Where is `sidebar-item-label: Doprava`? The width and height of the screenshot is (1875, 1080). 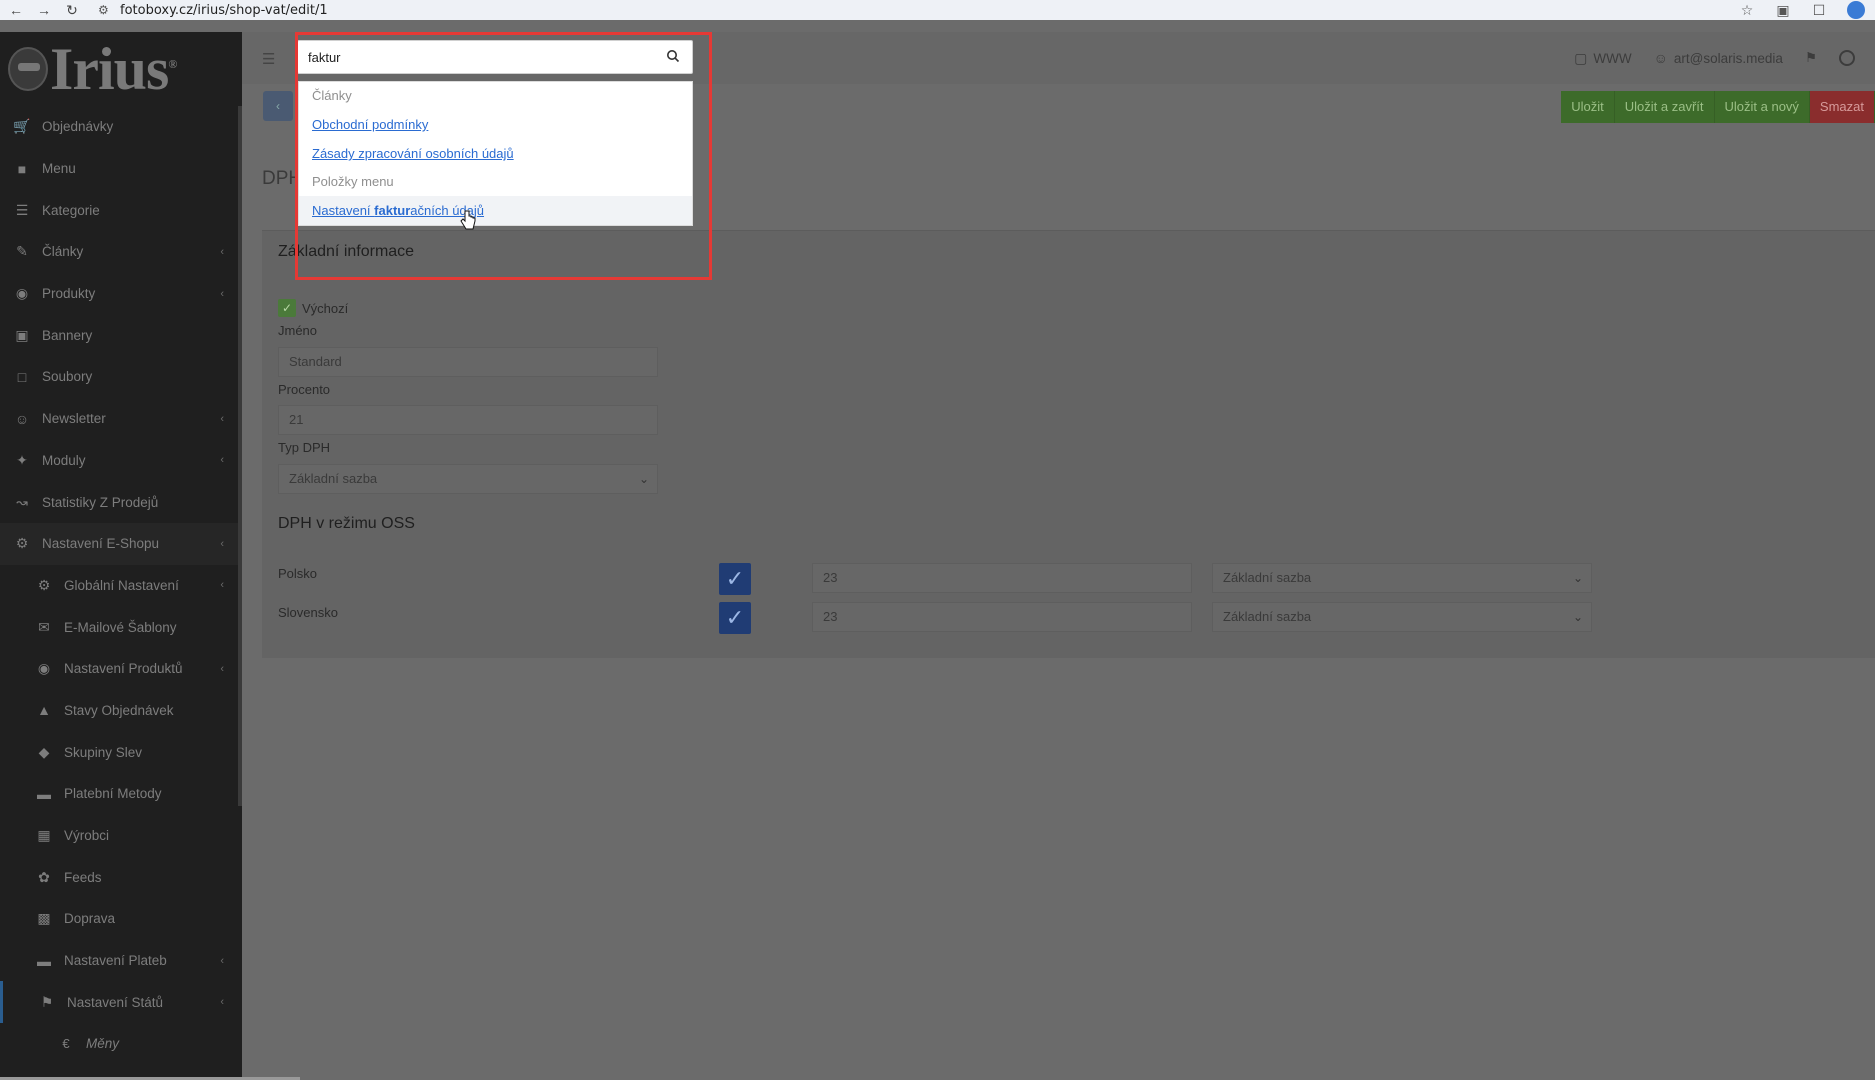 sidebar-item-label: Doprava is located at coordinates (90, 919).